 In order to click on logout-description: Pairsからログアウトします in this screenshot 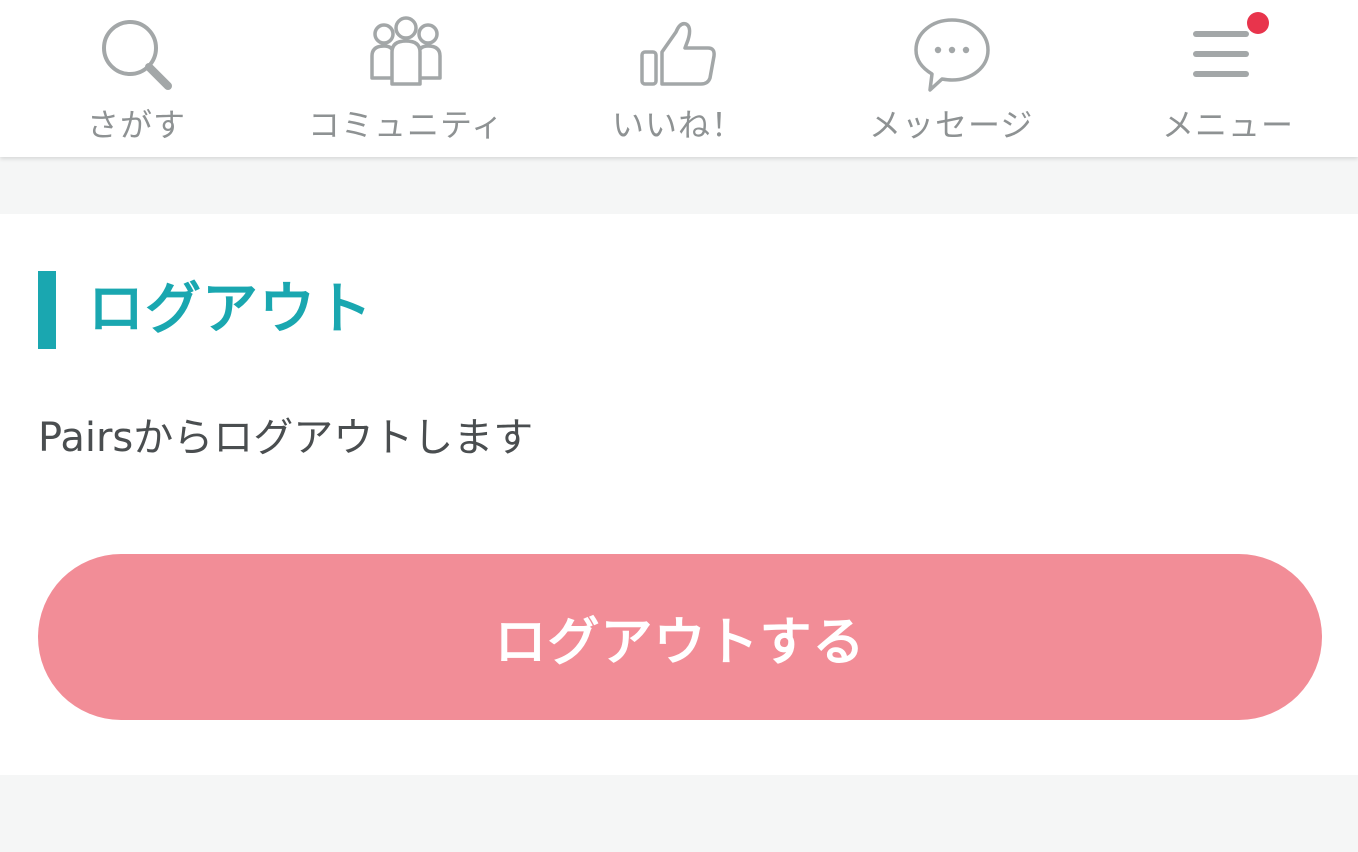, I will do `click(286, 438)`.